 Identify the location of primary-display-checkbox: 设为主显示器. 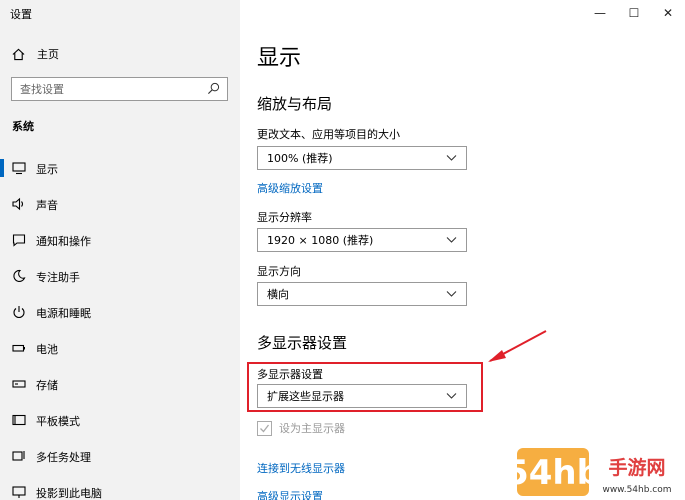
(301, 428).